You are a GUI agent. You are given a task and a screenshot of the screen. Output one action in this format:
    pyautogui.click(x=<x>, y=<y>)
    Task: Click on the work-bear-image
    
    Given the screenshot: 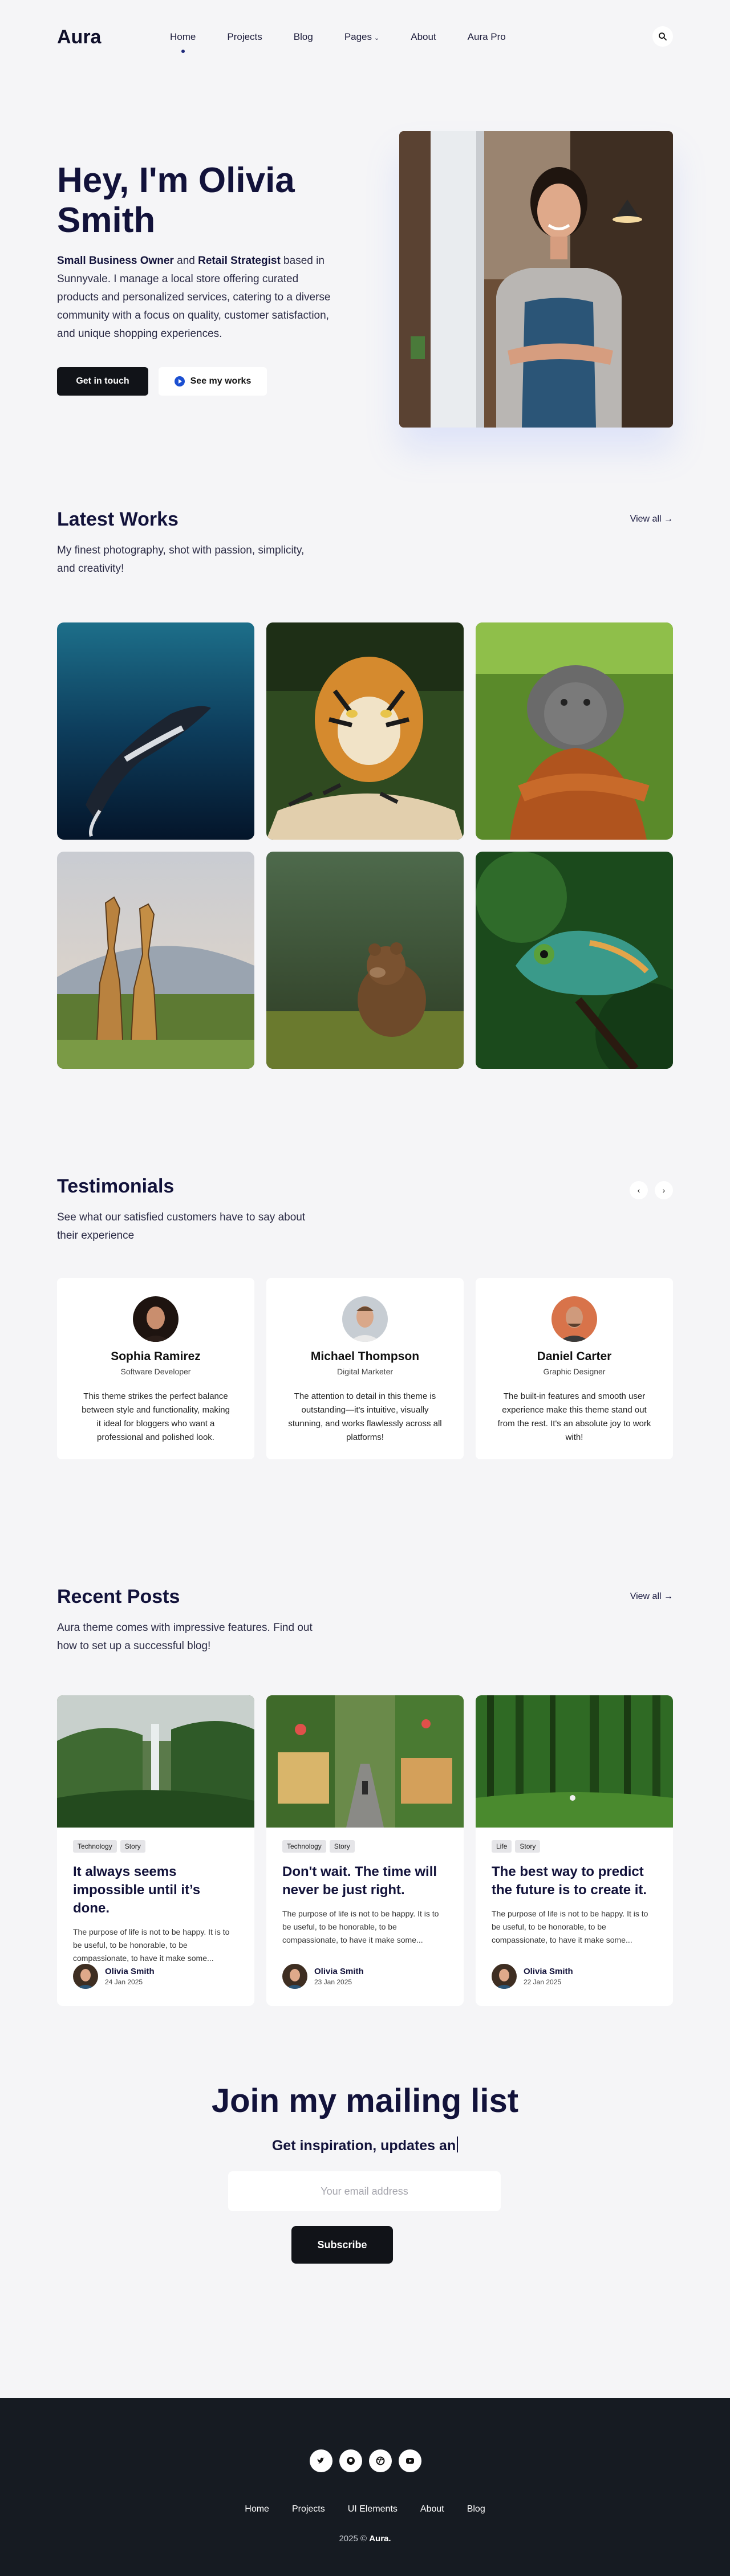 What is the action you would take?
    pyautogui.click(x=365, y=960)
    